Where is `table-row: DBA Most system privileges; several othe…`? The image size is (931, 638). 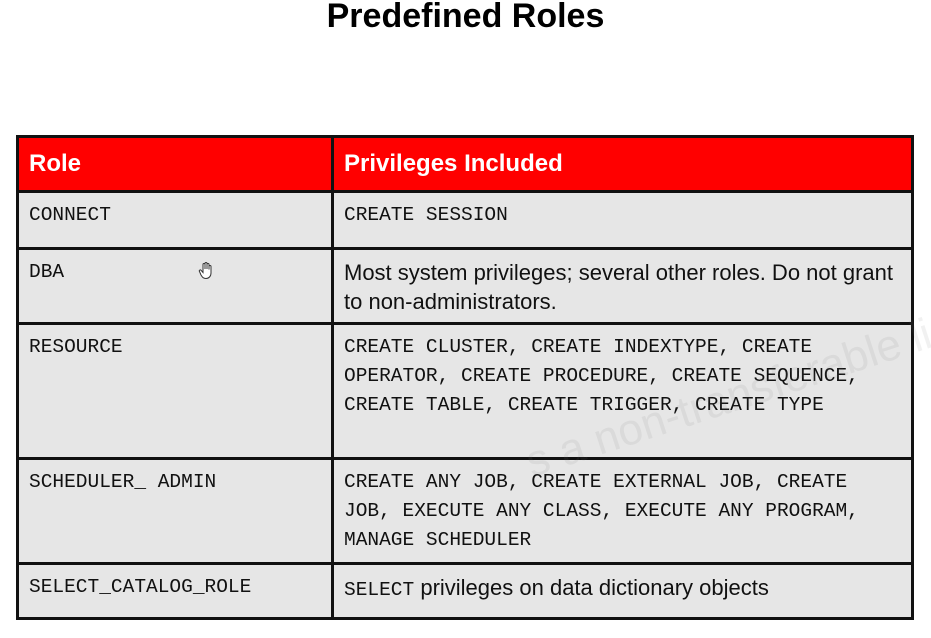
table-row: DBA Most system privileges; several othe… is located at coordinates (465, 286).